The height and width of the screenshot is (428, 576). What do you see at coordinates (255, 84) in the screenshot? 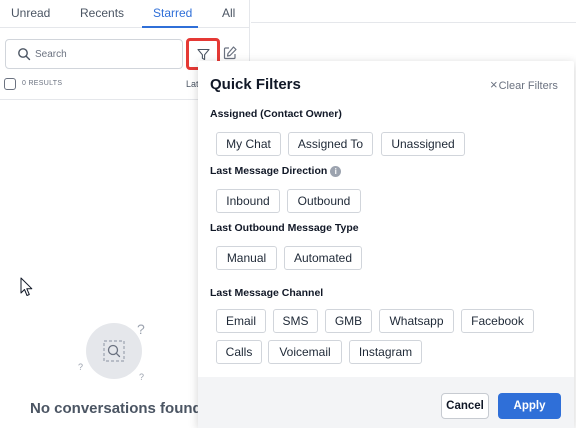
I see `panel-title: Quick Filters` at bounding box center [255, 84].